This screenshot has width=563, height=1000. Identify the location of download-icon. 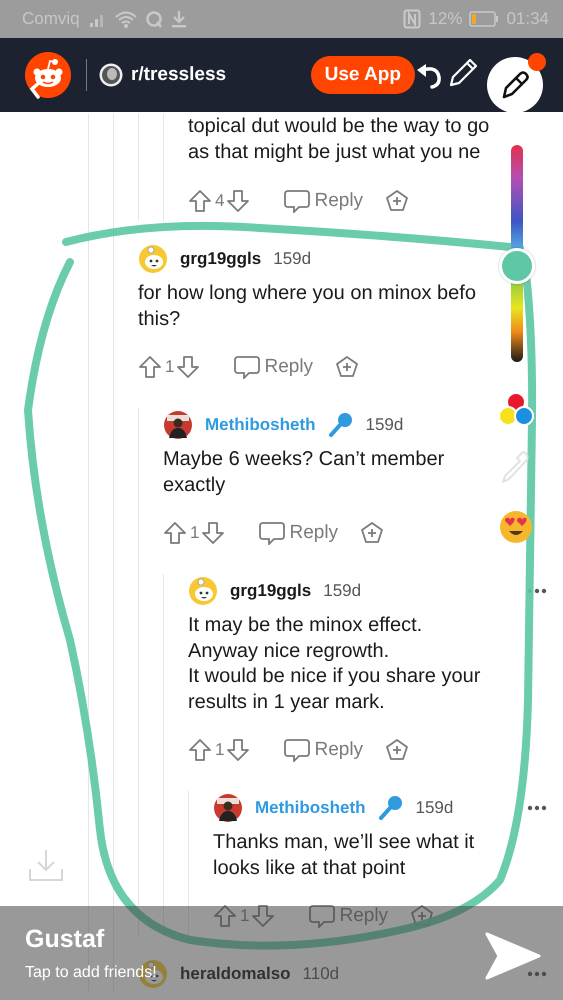
(179, 19).